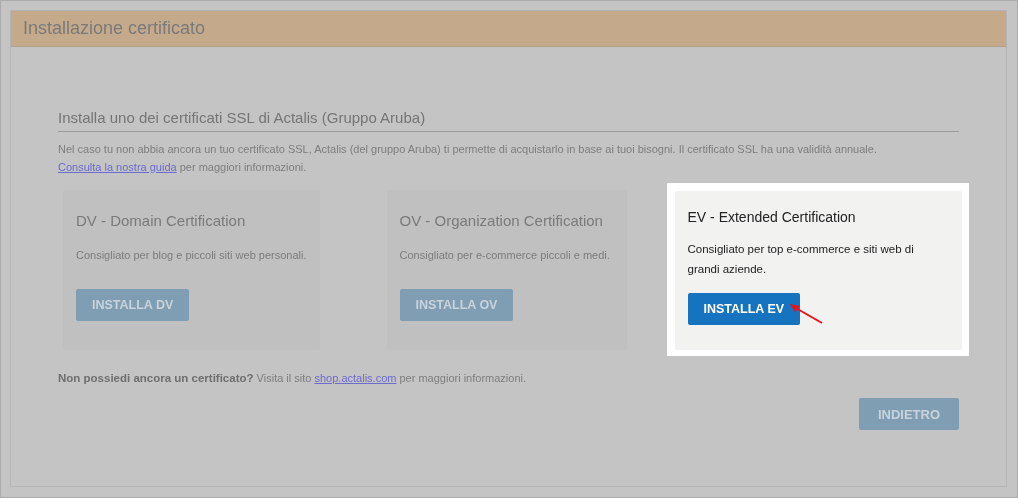 This screenshot has height=498, width=1018. Describe the element at coordinates (801, 259) in the screenshot. I see `card-description: Consigliato per top e-commerce e siti web di grandi aziende.` at that location.